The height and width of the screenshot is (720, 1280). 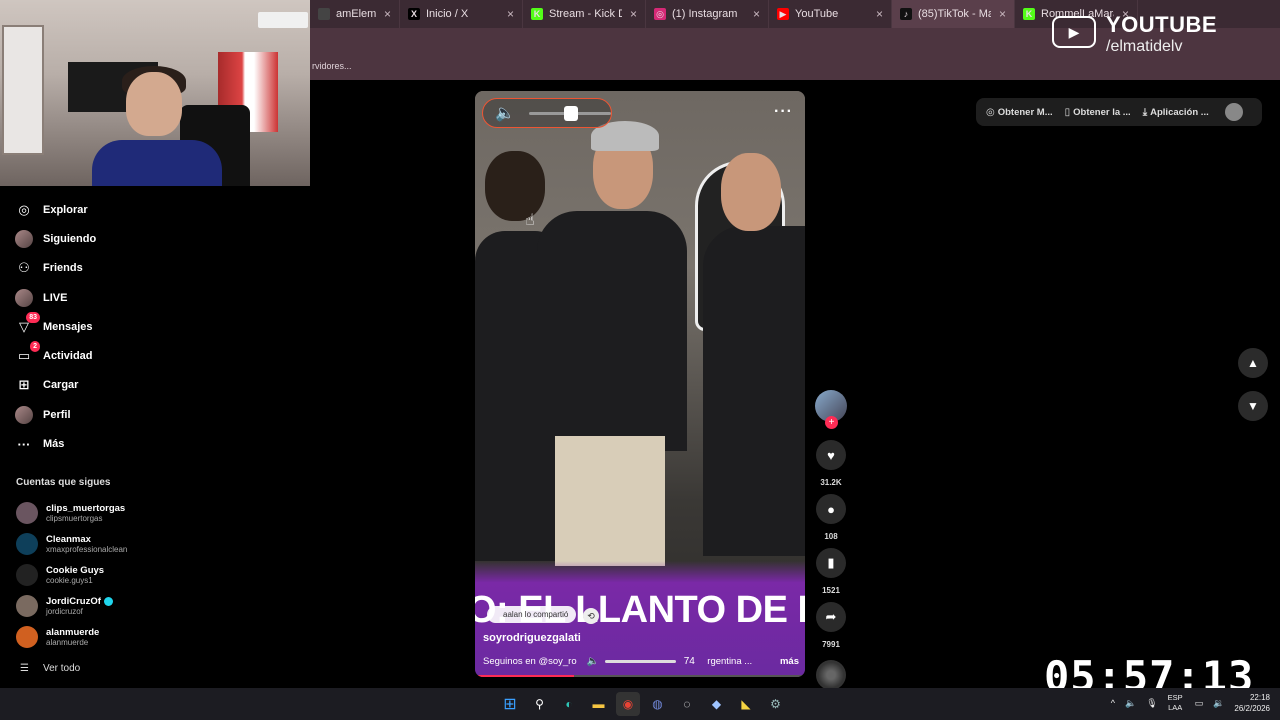 I want to click on followed-account: Cleanmax xmaxprofessionalclean, so click(x=75, y=544).